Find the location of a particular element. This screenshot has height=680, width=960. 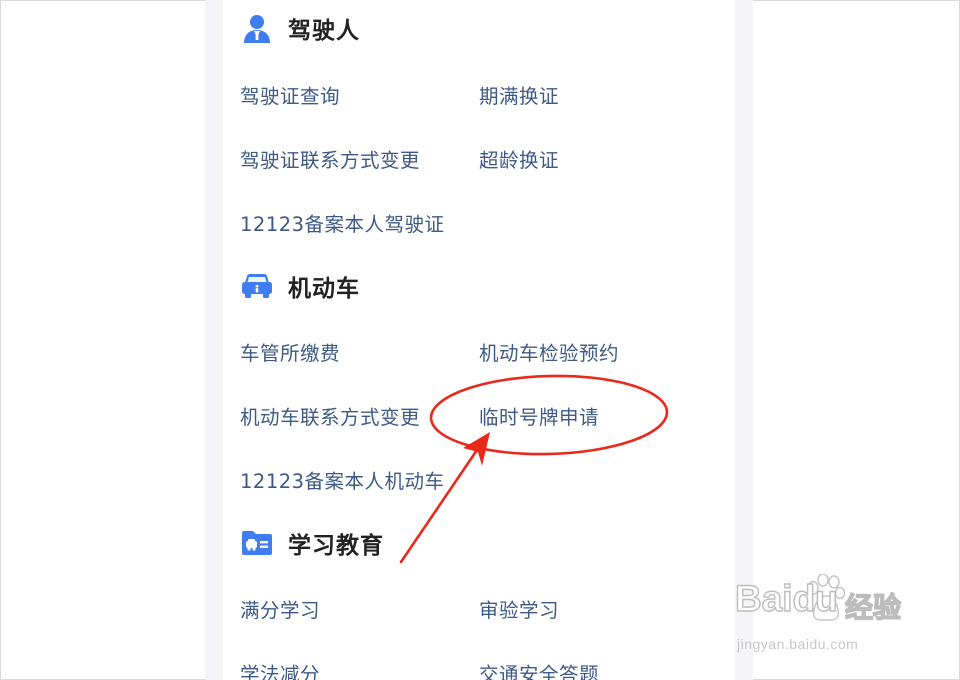

section-title-education: 学习教育 is located at coordinates (336, 546).